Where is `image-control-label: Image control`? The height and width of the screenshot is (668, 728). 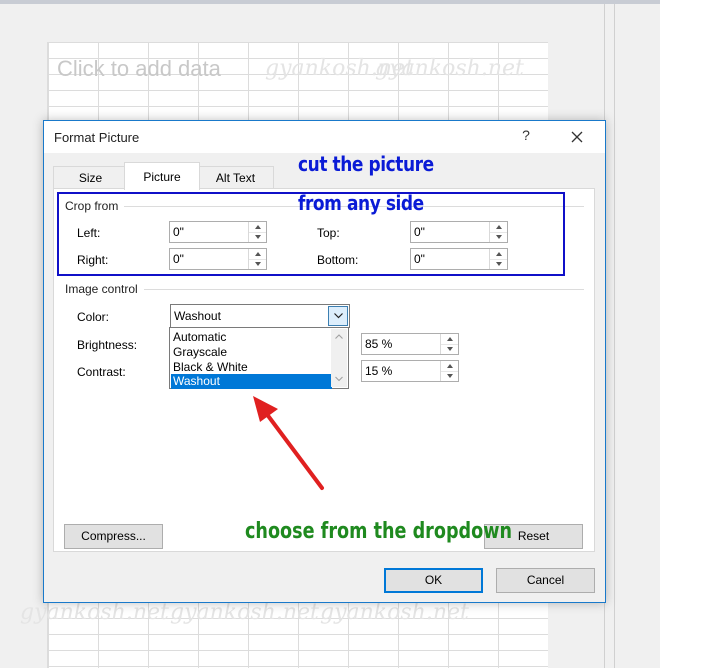
image-control-label: Image control is located at coordinates (101, 289).